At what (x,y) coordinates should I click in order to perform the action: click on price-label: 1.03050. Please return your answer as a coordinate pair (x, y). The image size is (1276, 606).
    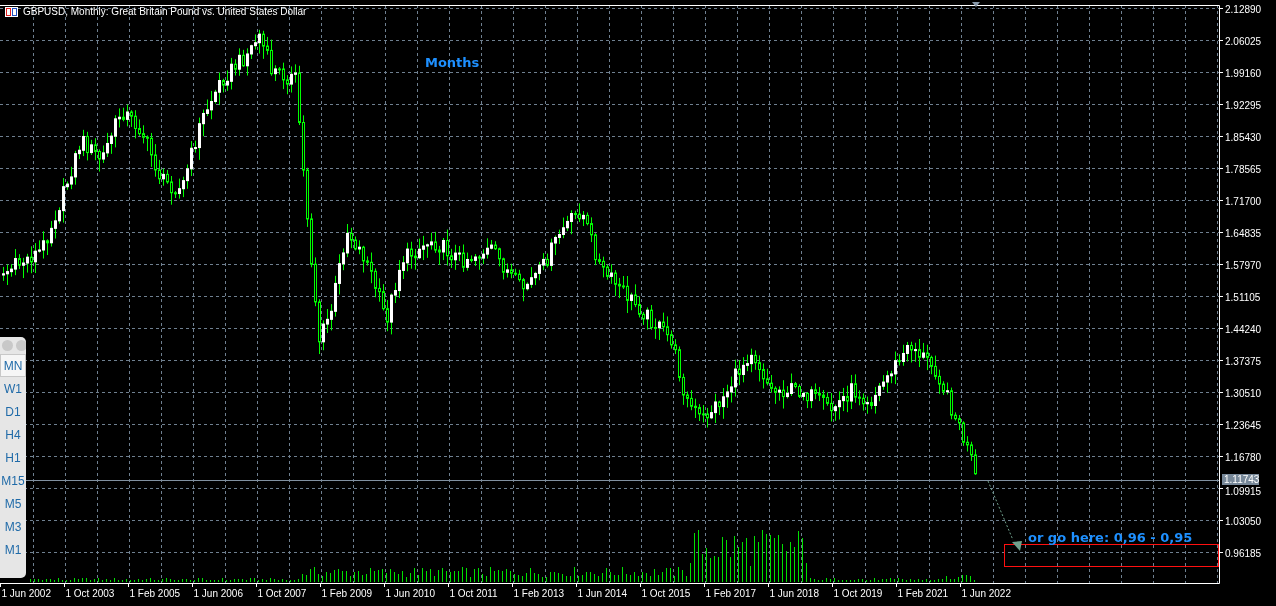
    Looking at the image, I should click on (1243, 521).